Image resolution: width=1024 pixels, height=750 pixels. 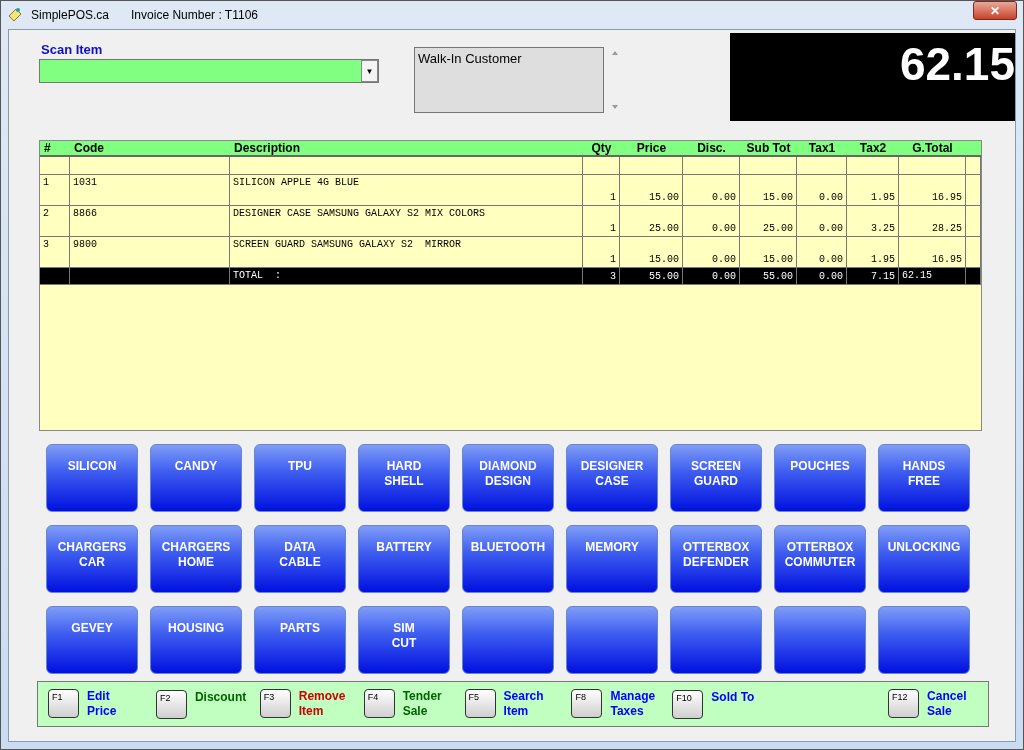 I want to click on function-key: F2, so click(x=171, y=704).